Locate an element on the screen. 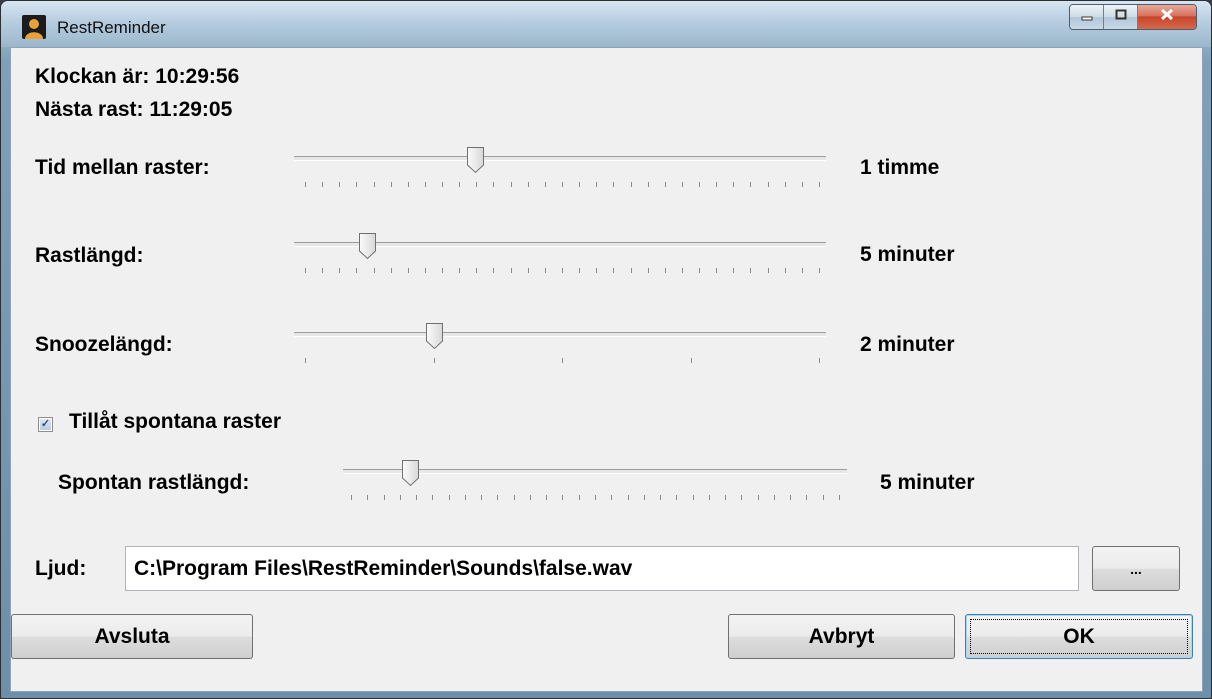 This screenshot has height=699, width=1212. title-bar: RestReminder is located at coordinates (606, 24).